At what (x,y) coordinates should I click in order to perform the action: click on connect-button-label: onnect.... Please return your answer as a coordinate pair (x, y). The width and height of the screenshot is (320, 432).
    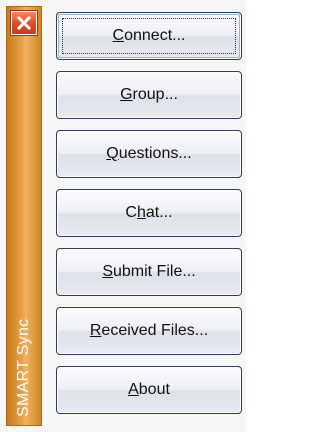
    Looking at the image, I should click on (155, 35).